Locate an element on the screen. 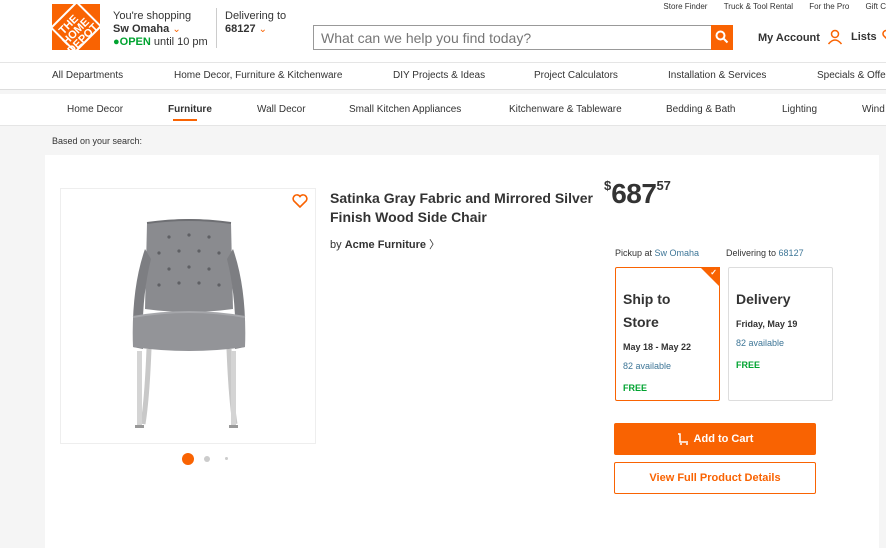  shopping-label: You're shopping is located at coordinates (152, 16).